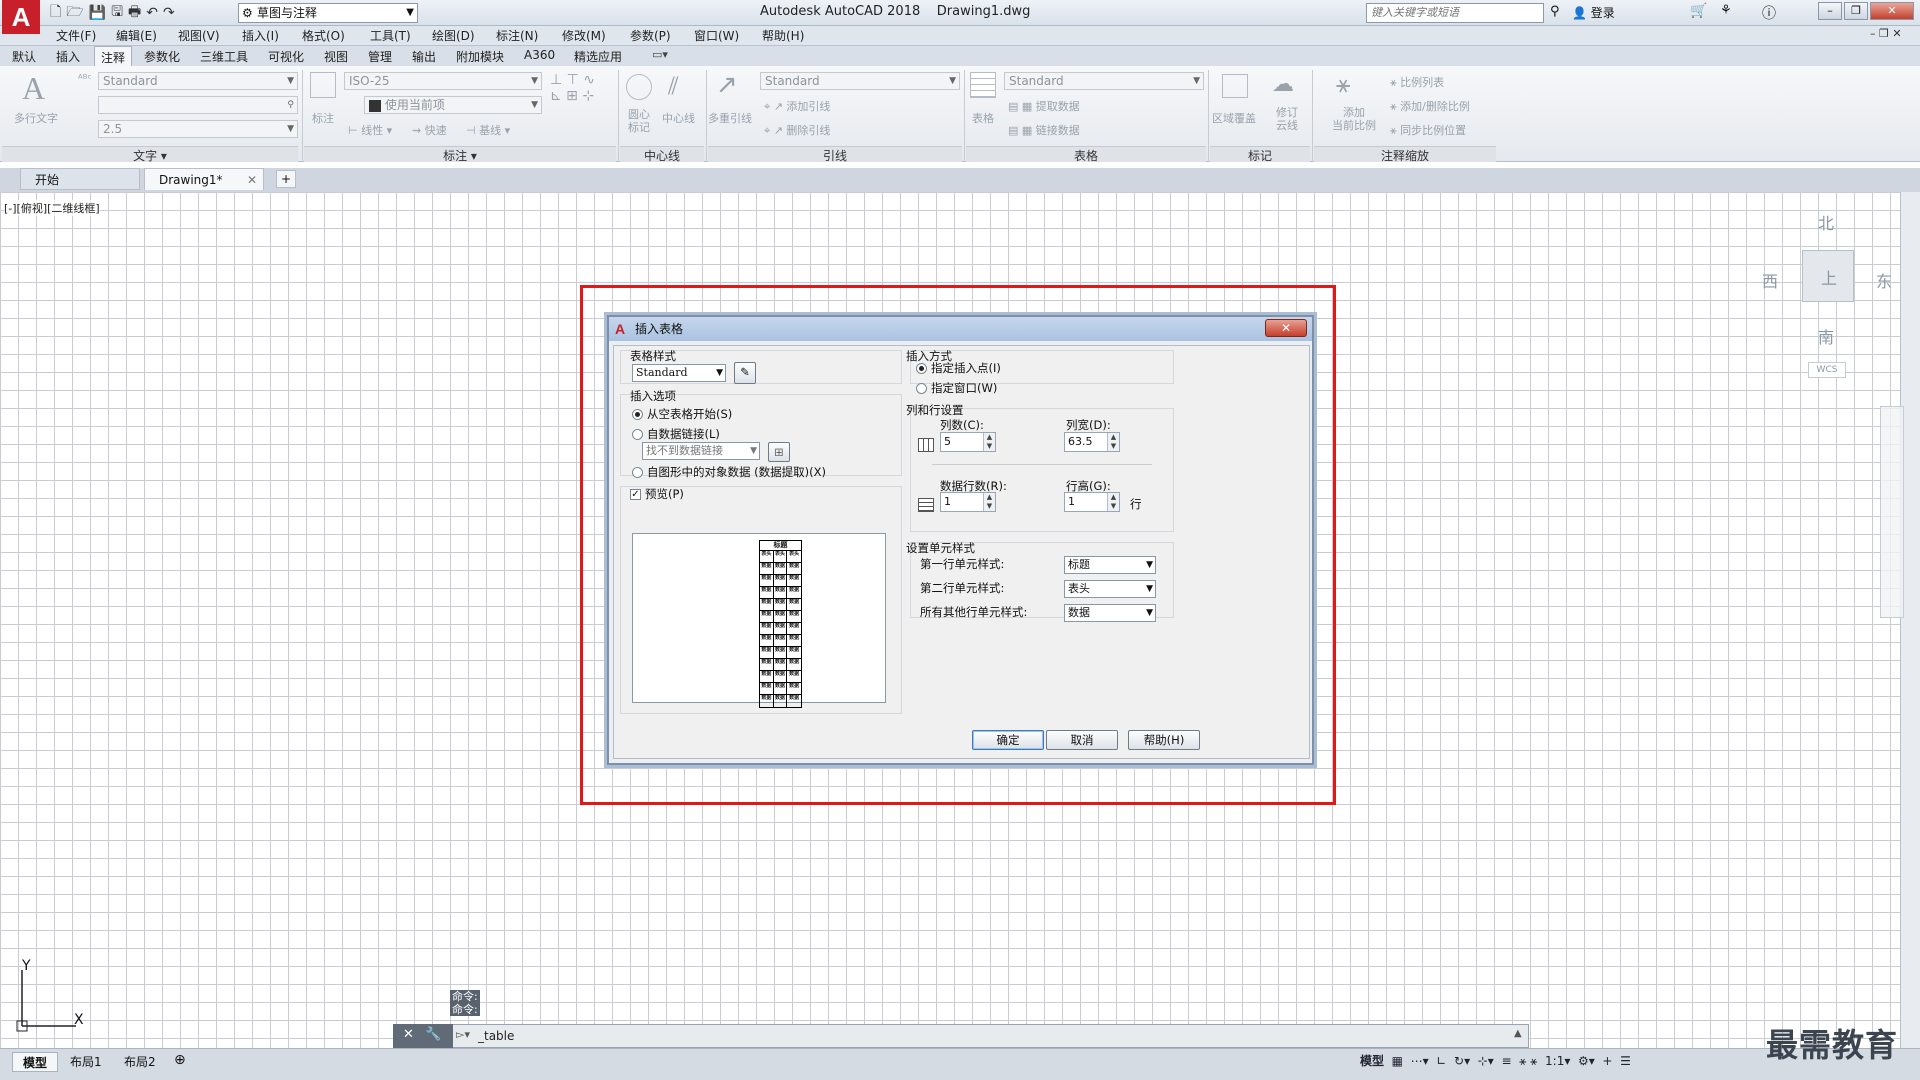  Describe the element at coordinates (1892, 11) in the screenshot. I see `close-window-button: ✕` at that location.